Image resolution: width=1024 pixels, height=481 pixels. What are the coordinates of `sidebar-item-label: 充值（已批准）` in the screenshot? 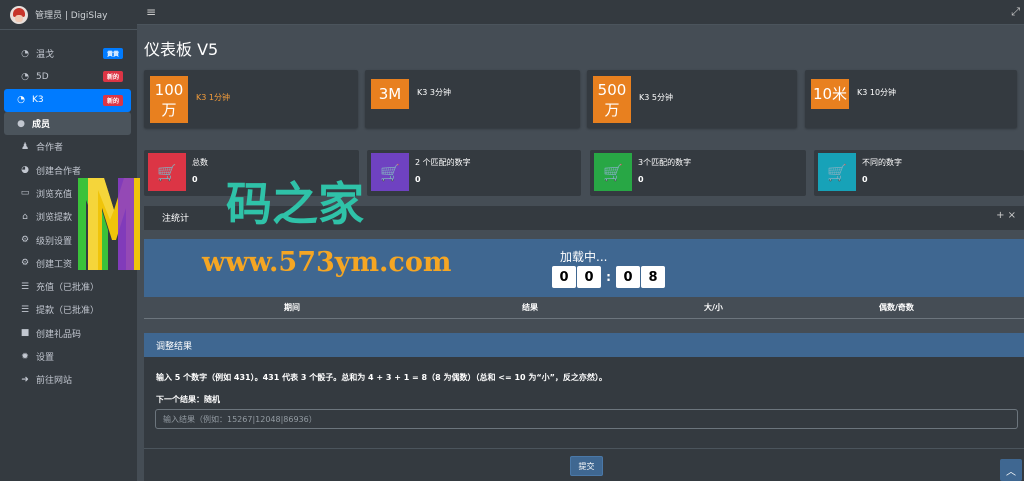 It's located at (68, 288).